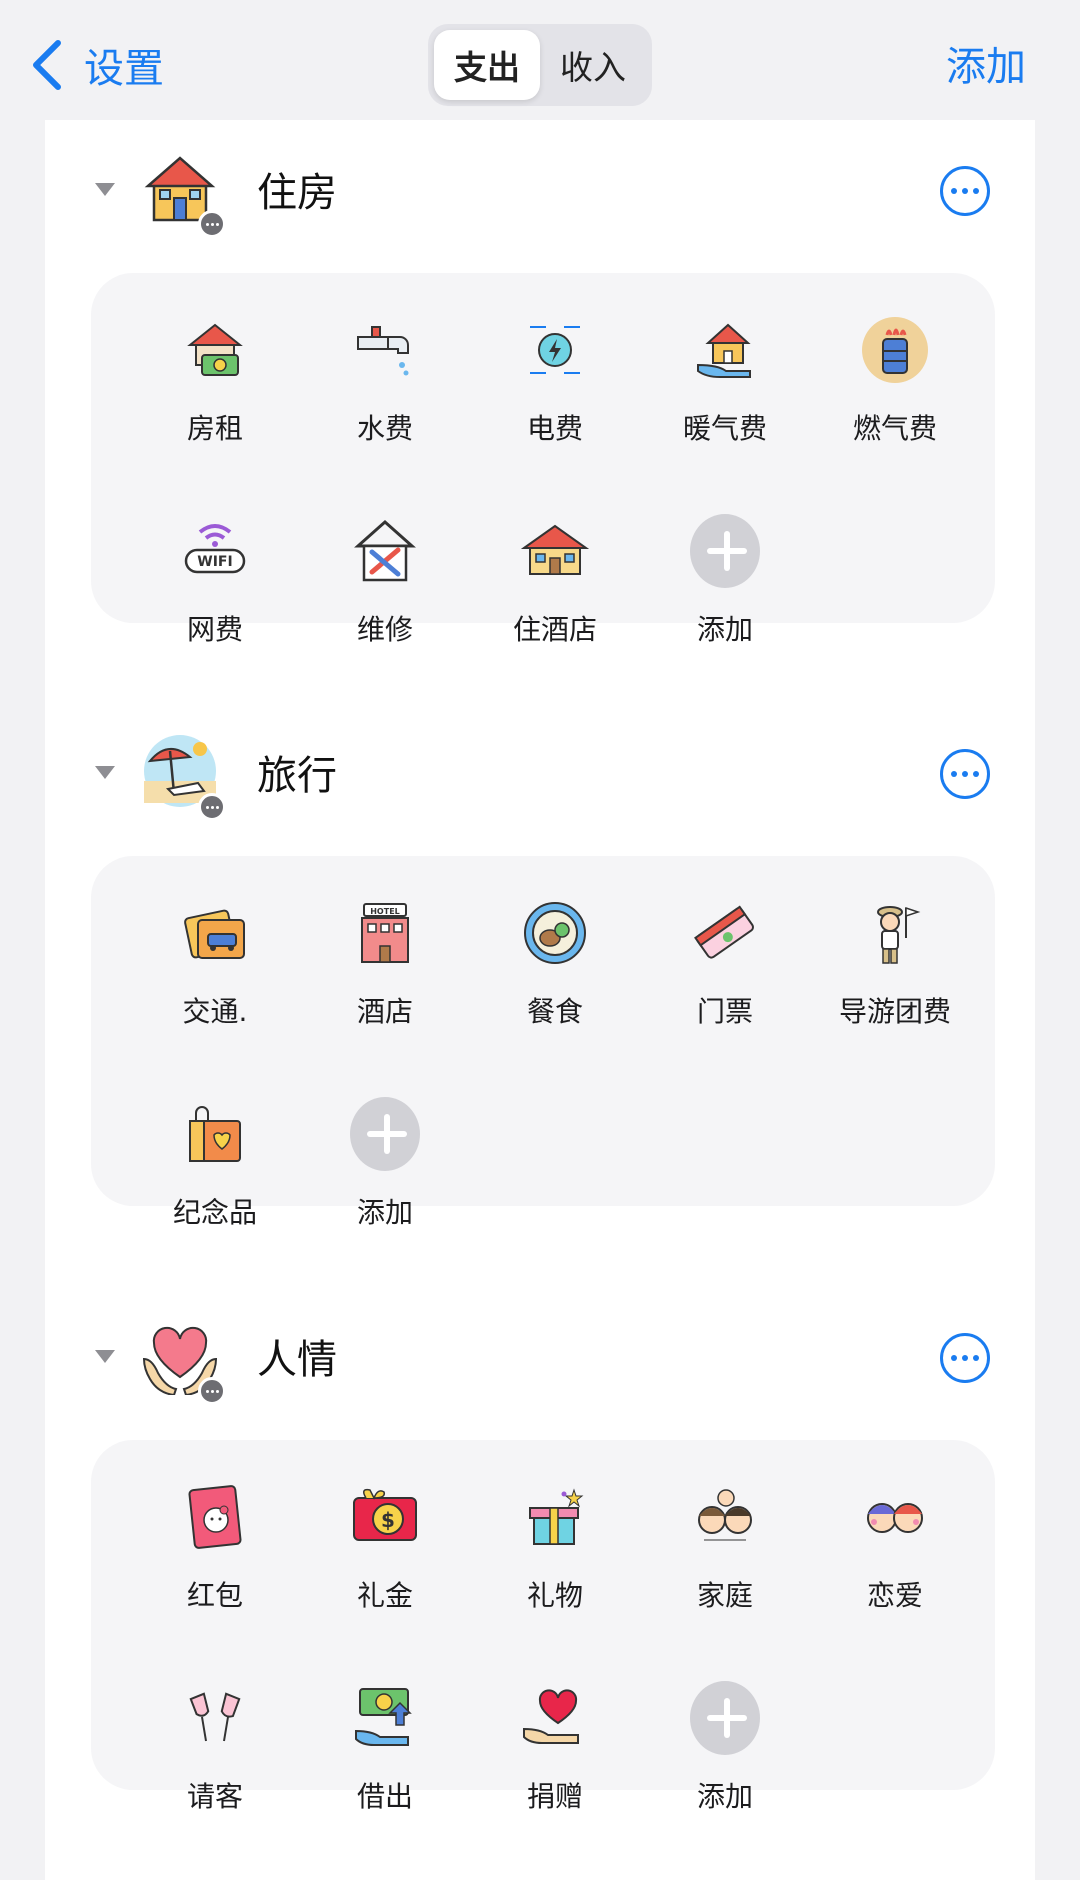  Describe the element at coordinates (895, 973) in the screenshot. I see `category-item: 导游团费` at that location.